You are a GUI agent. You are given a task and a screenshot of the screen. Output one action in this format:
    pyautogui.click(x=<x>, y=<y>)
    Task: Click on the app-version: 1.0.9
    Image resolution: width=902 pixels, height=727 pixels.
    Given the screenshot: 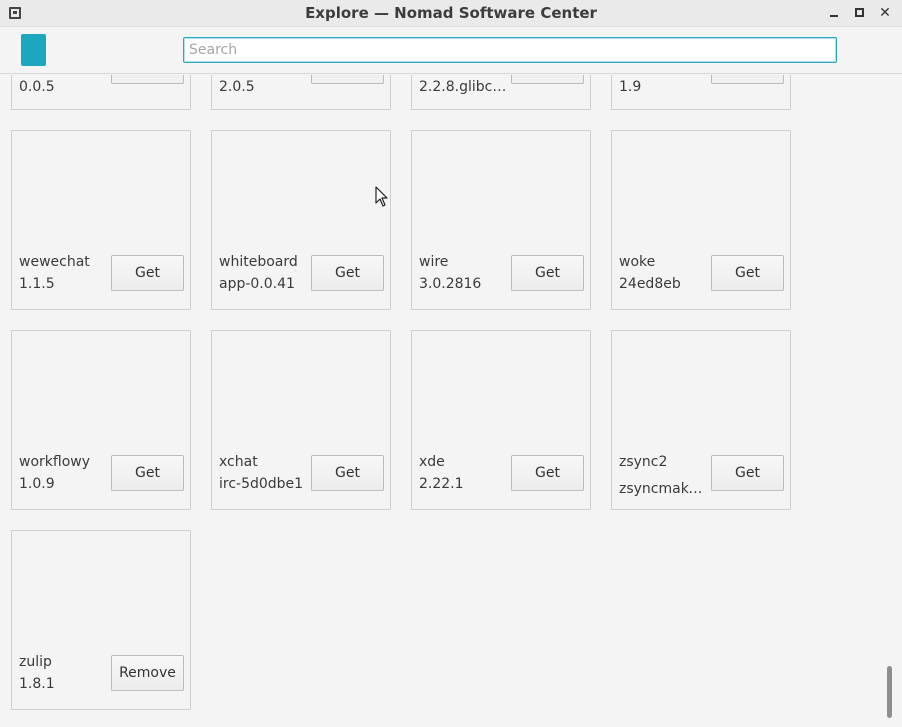 What is the action you would take?
    pyautogui.click(x=37, y=484)
    